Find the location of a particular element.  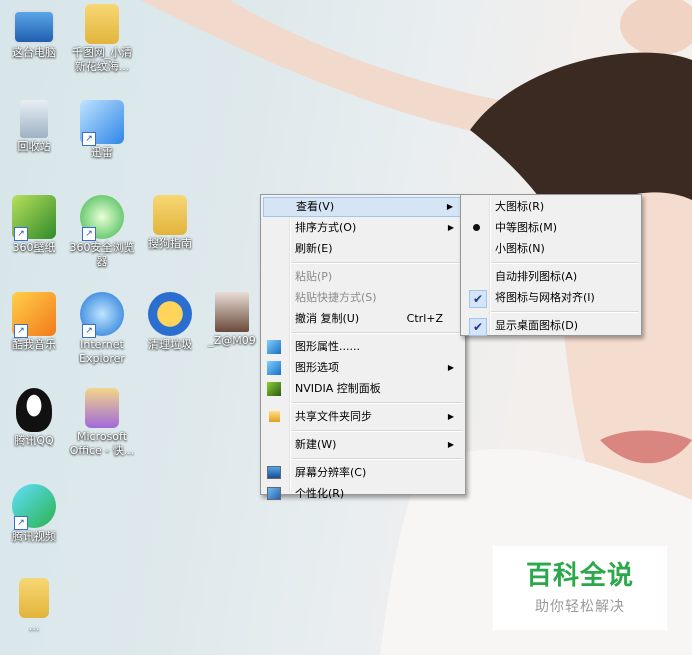

watermark-subtitle: 助你轻松解决 is located at coordinates (580, 607).